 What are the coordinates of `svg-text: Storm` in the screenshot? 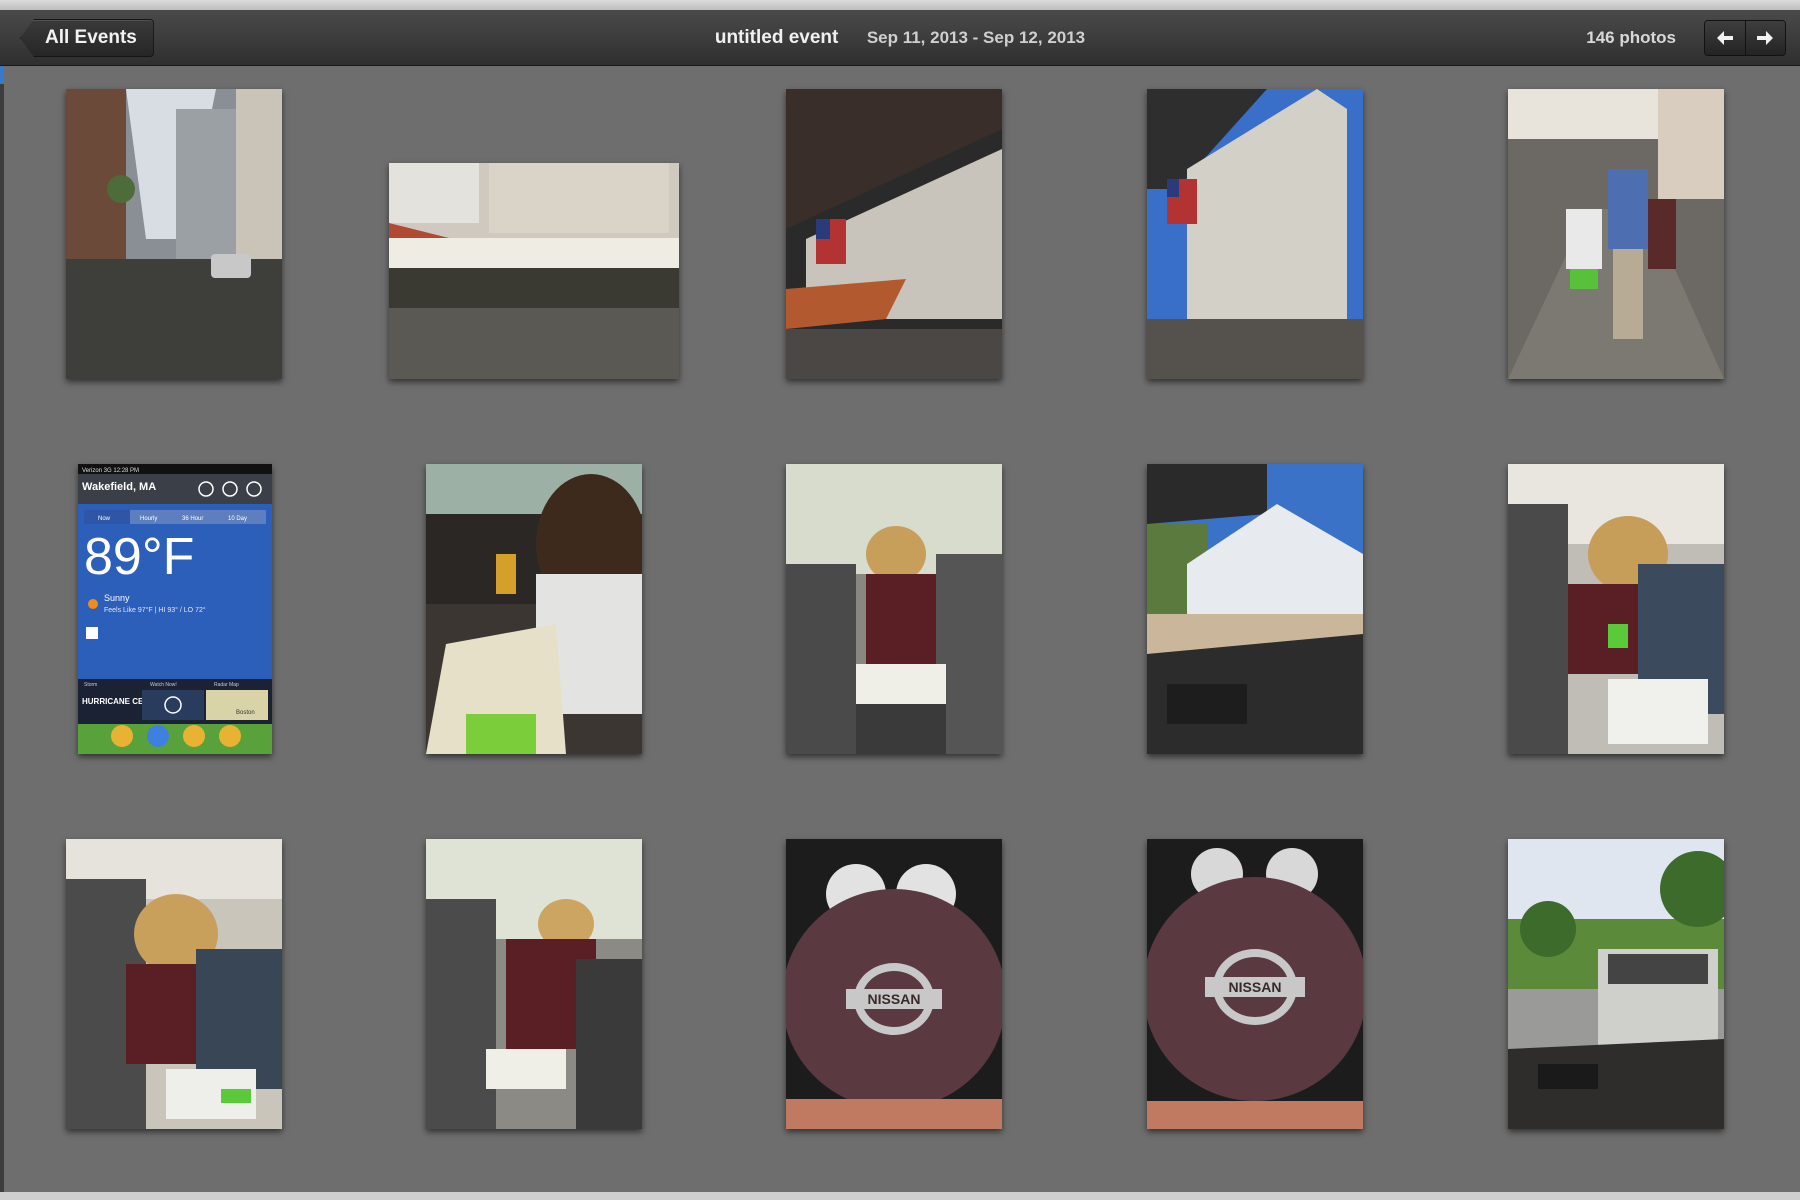 It's located at (90, 685).